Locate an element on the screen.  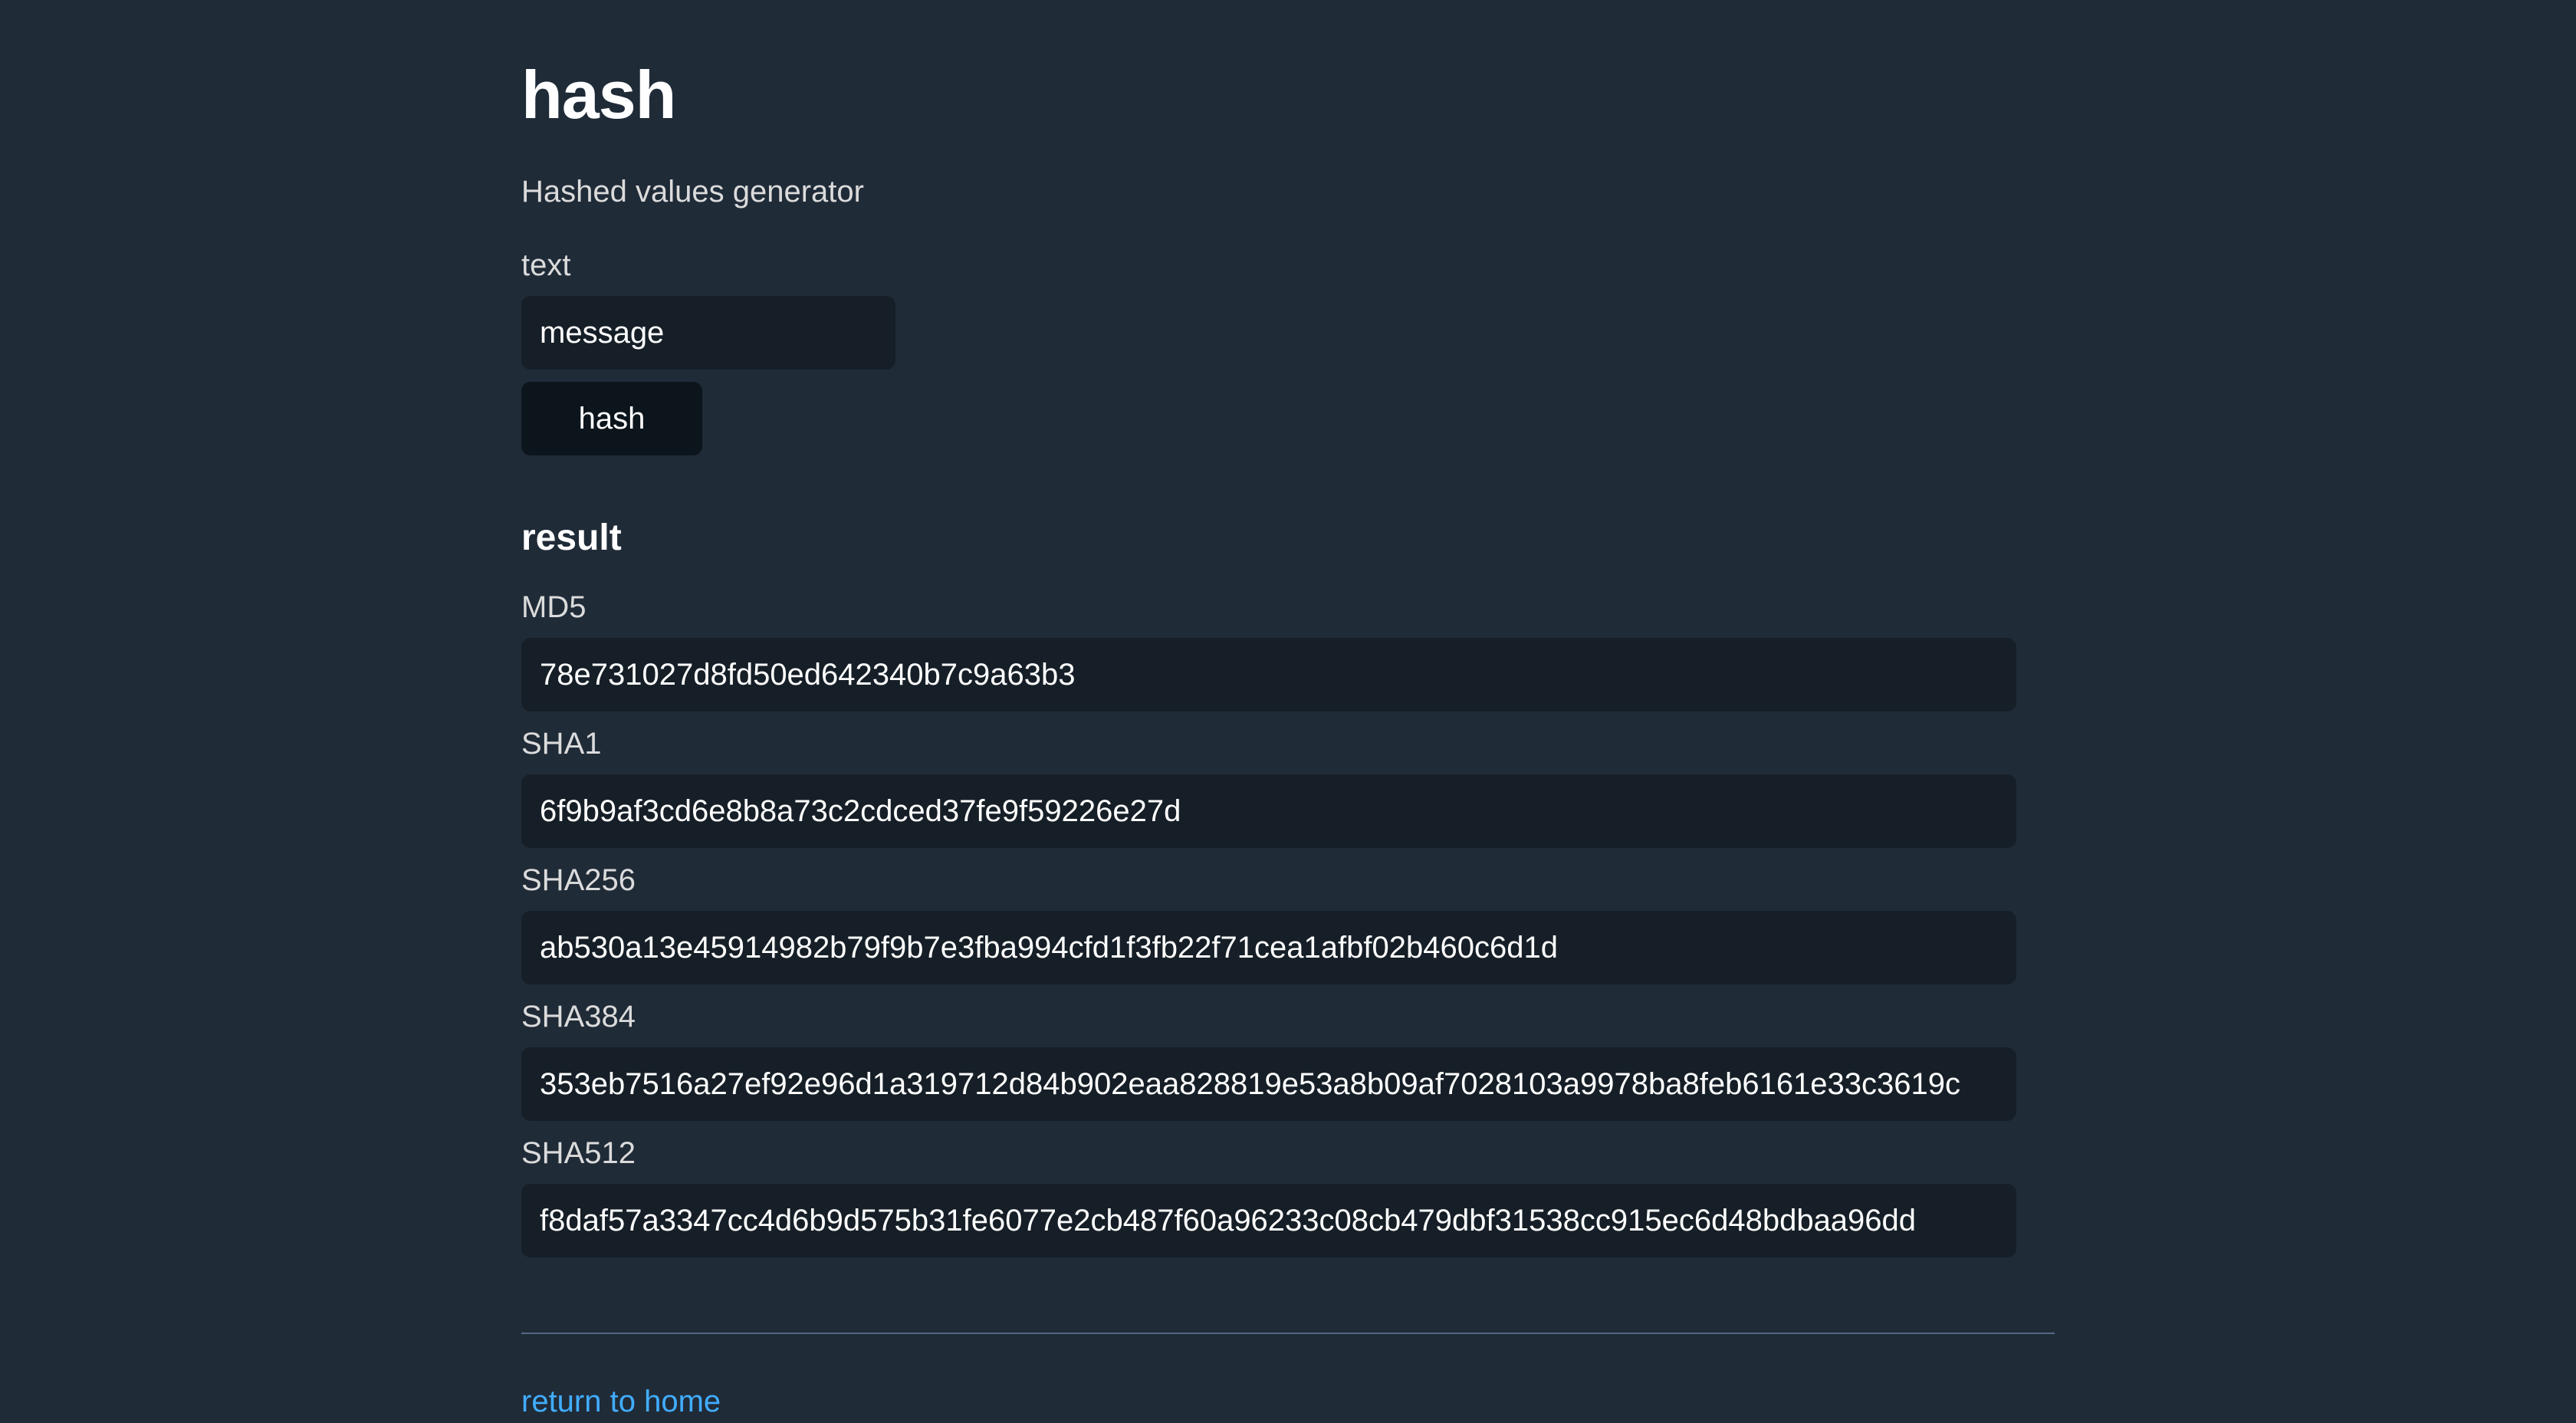
md5-output is located at coordinates (1268, 675).